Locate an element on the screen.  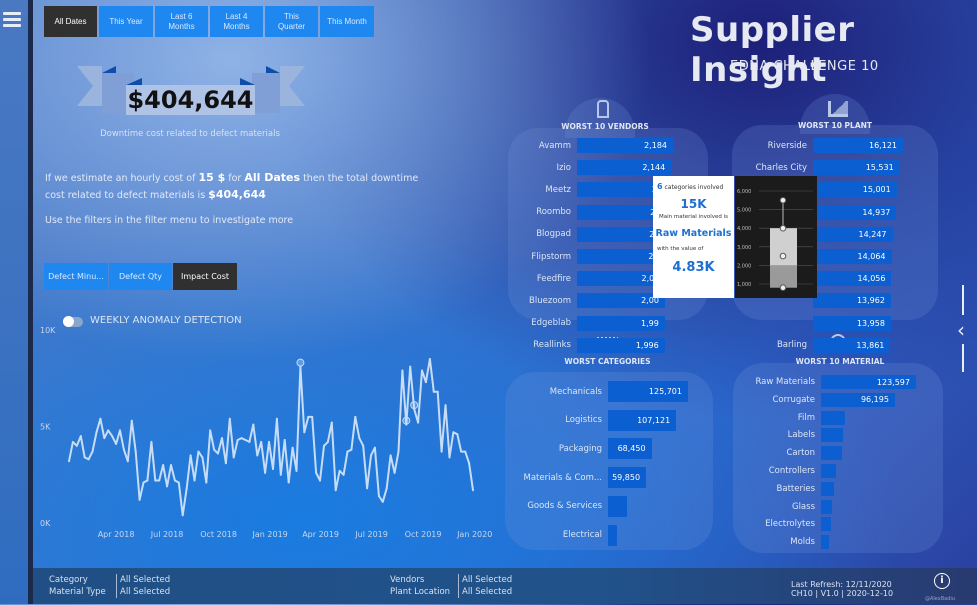
bar: 13,962 is located at coordinates (852, 301).